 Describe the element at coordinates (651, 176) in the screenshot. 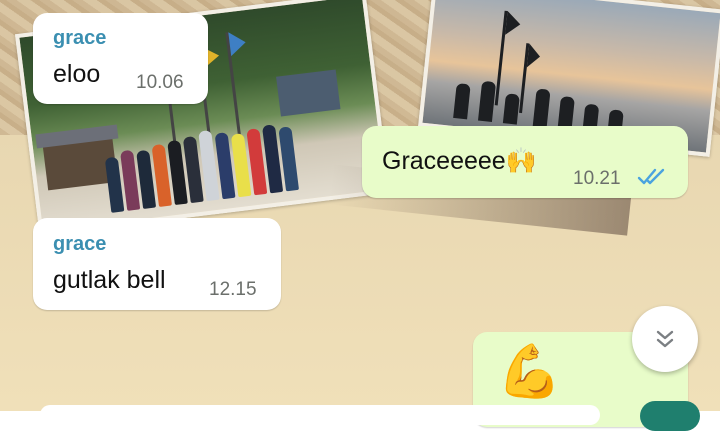

I see `double-check-icon` at that location.